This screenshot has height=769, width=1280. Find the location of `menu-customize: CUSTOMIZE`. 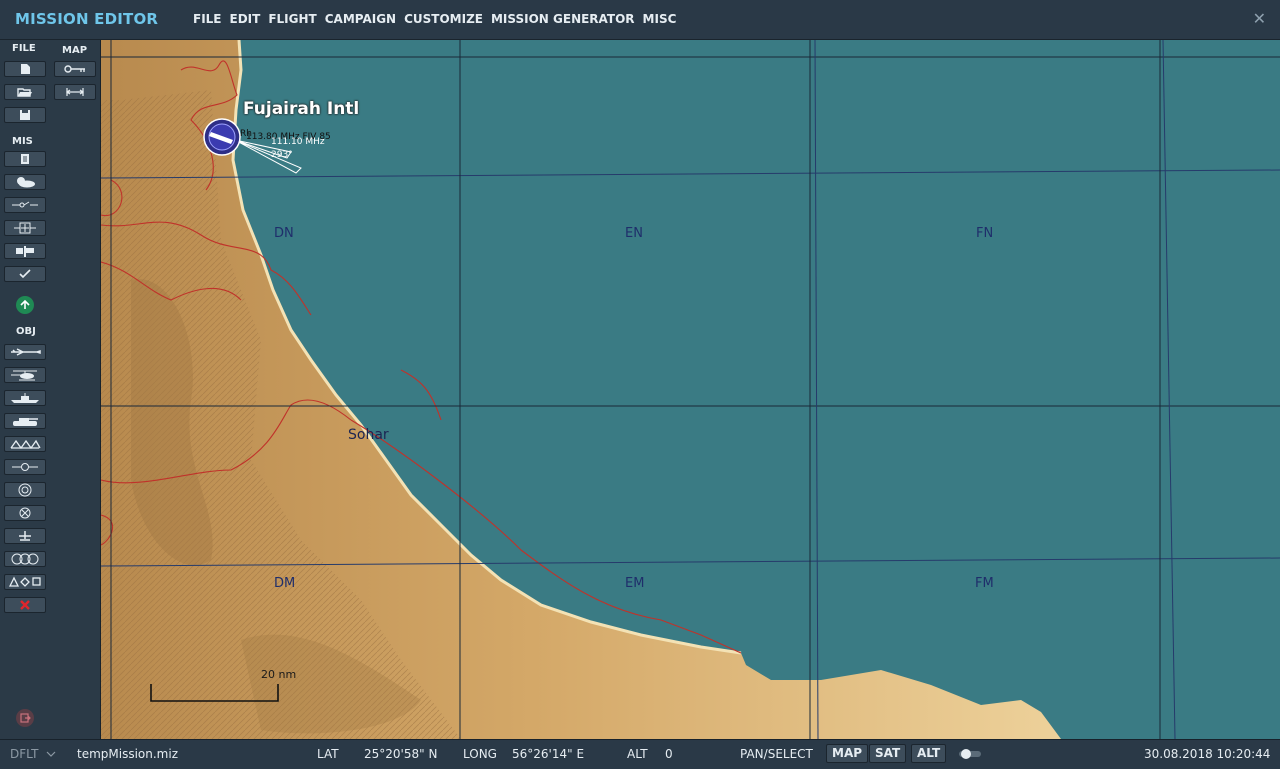

menu-customize: CUSTOMIZE is located at coordinates (443, 19).